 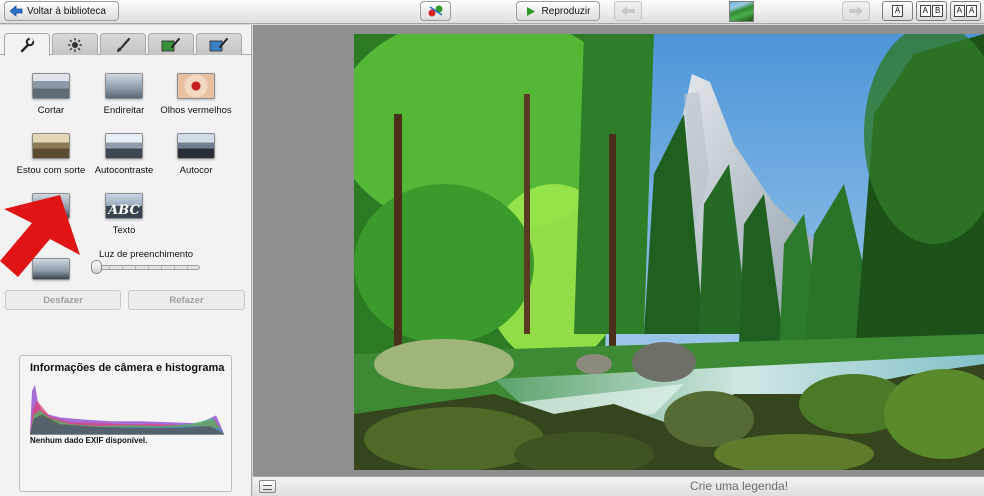 I want to click on previous-photo-button, so click(x=628, y=11).